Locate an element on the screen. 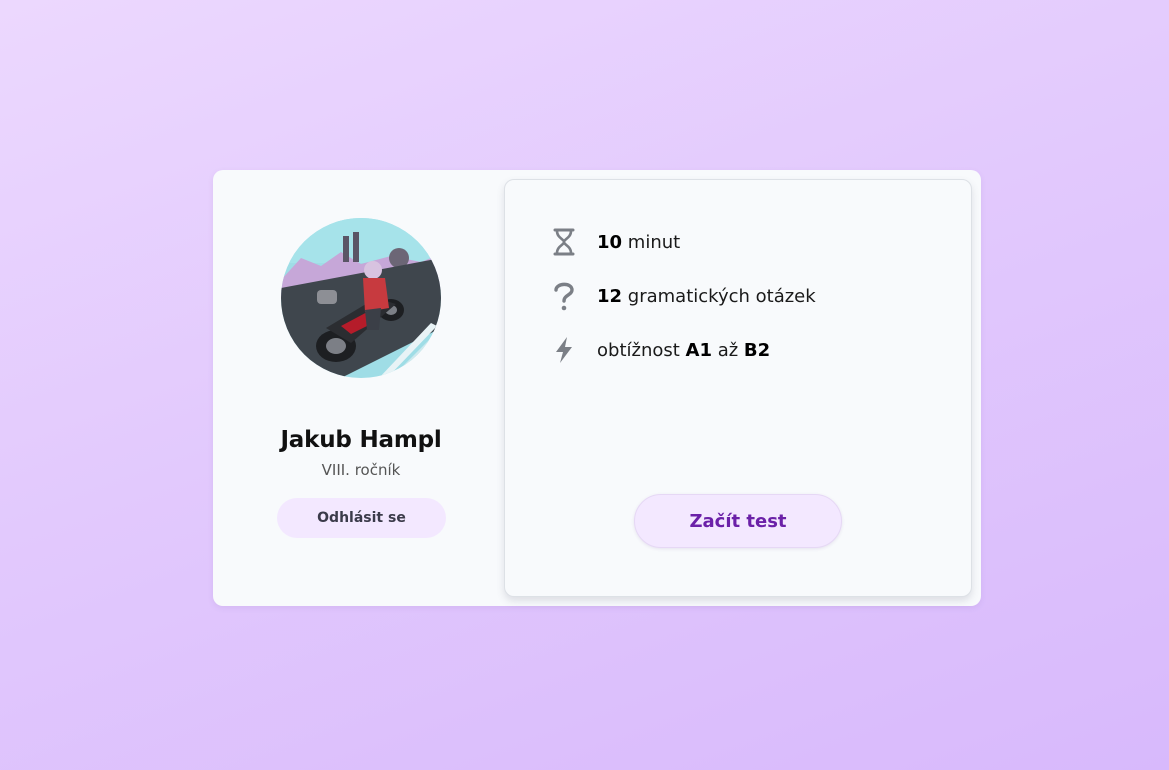 The width and height of the screenshot is (1169, 770). questions-label: gramatických otázek is located at coordinates (719, 296).